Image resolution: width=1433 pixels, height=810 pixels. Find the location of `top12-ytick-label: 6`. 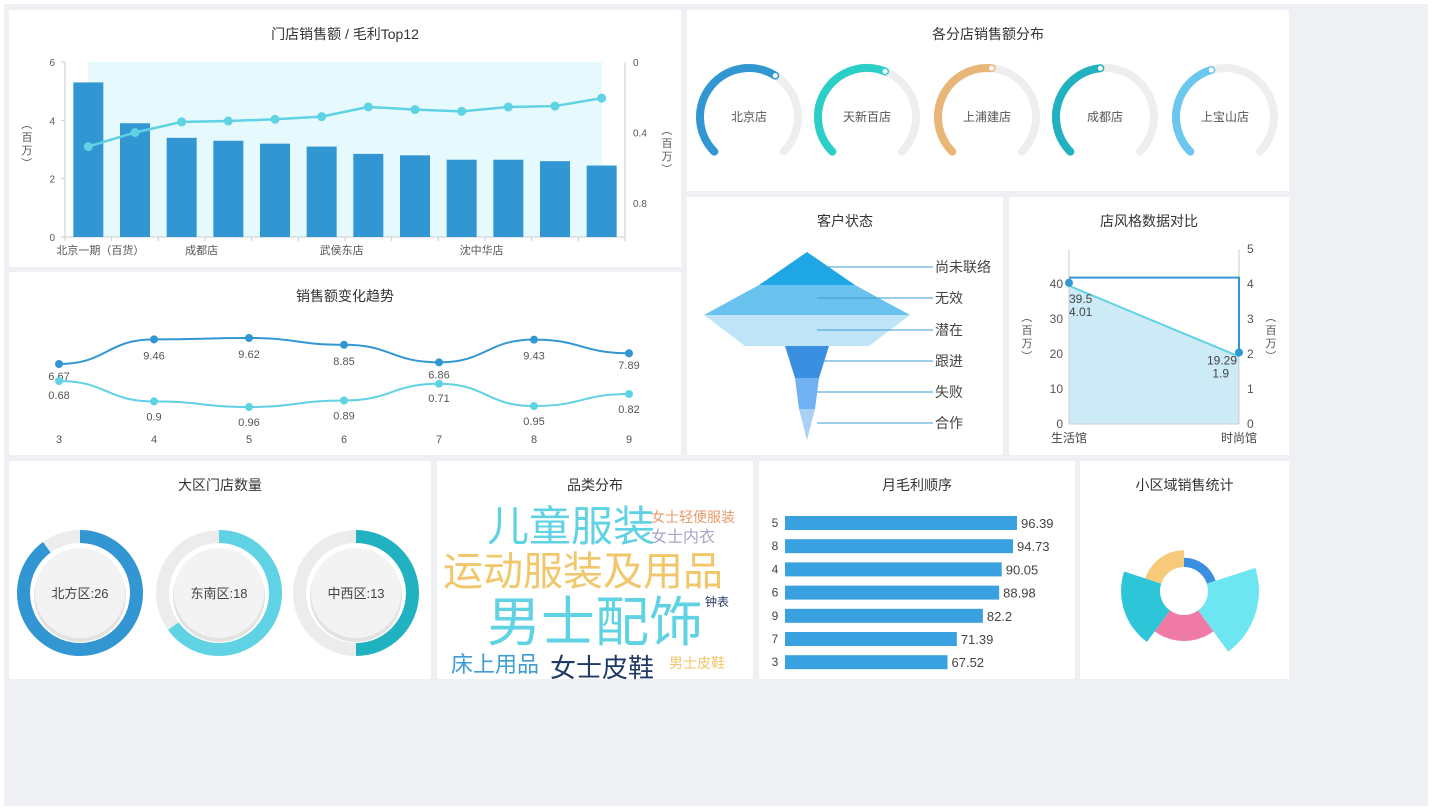

top12-ytick-label: 6 is located at coordinates (52, 63).